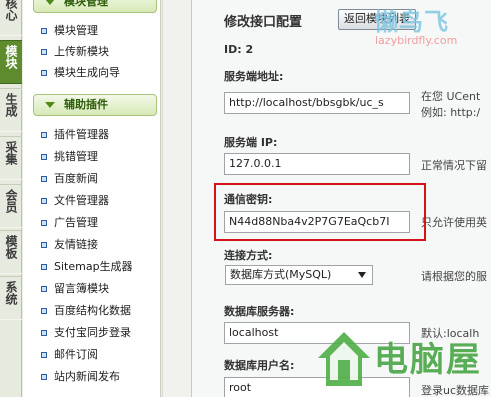 The image size is (491, 397). What do you see at coordinates (93, 266) in the screenshot?
I see `menu-item-label: Sitemap生成器` at bounding box center [93, 266].